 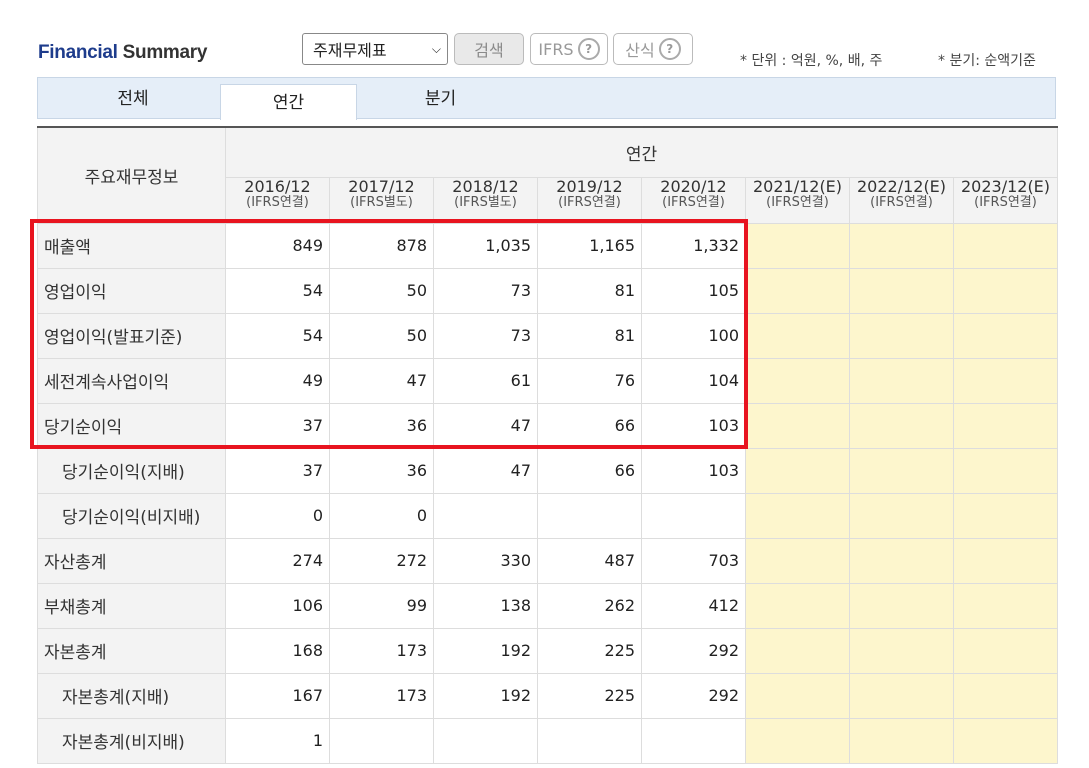 I want to click on row-label: 당기순이익, so click(x=131, y=425).